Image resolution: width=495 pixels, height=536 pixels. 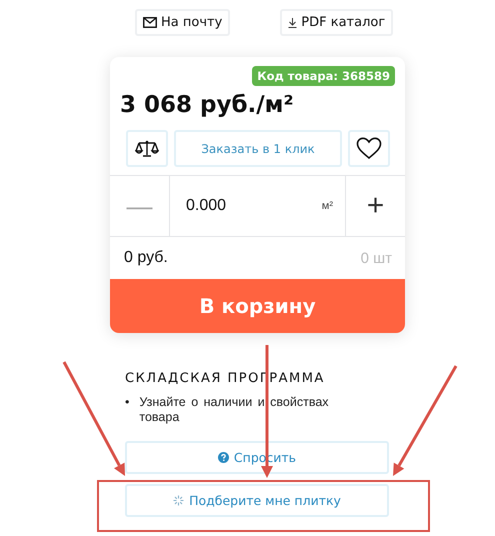 I want to click on scales-icon, so click(x=147, y=149).